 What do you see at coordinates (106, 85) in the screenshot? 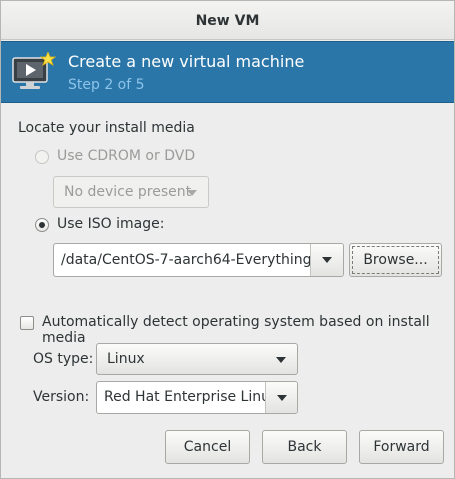
I see `wizard-step: Step 2 of 5` at bounding box center [106, 85].